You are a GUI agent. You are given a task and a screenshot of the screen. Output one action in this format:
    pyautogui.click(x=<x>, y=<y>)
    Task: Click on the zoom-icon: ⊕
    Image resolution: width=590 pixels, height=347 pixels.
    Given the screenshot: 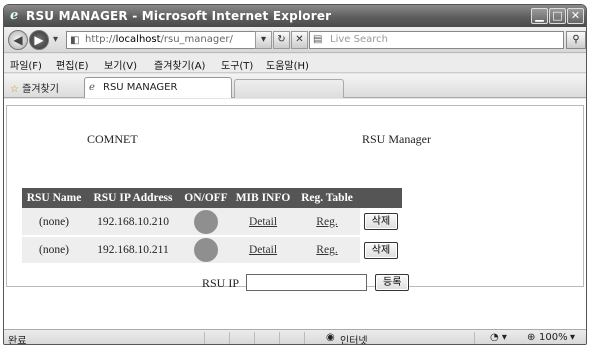 What is the action you would take?
    pyautogui.click(x=531, y=337)
    